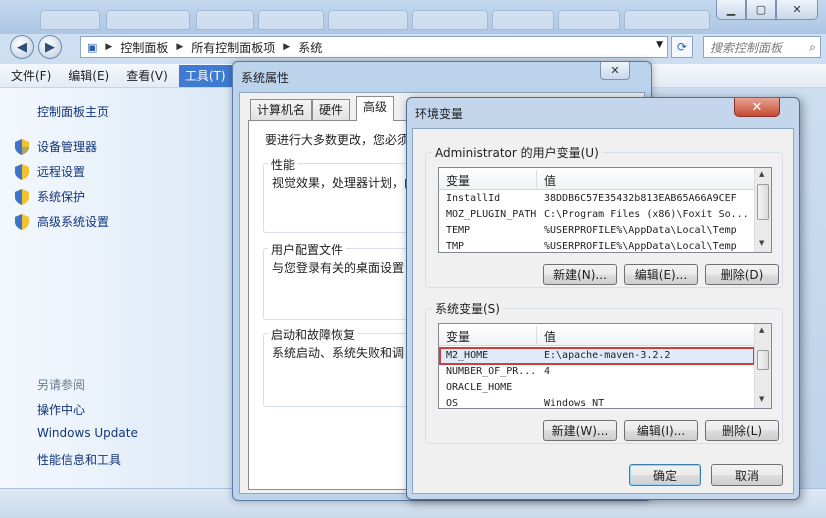 The height and width of the screenshot is (518, 826). What do you see at coordinates (61, 385) in the screenshot?
I see `see-also-heading: 另请参阅` at bounding box center [61, 385].